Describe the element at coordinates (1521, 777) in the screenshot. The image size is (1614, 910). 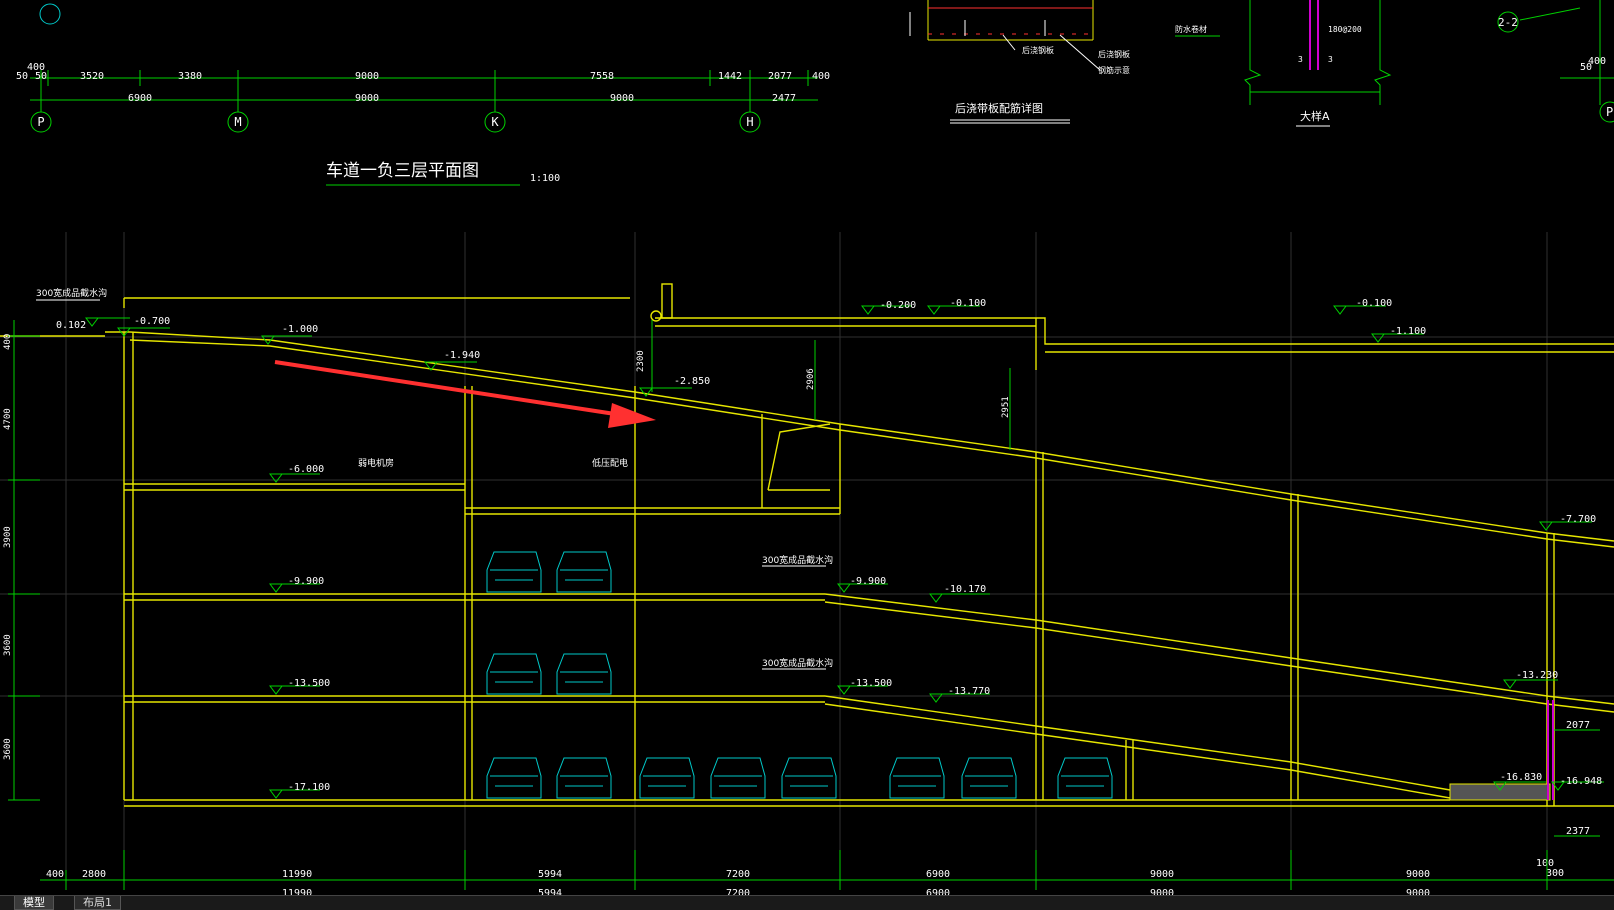
I see `level-label: -16.830` at that location.